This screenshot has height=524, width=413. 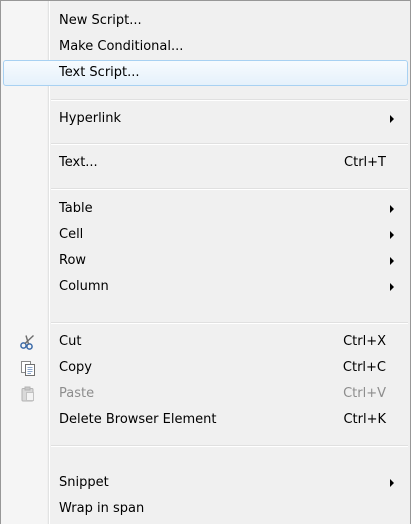 What do you see at coordinates (70, 341) in the screenshot?
I see `menu-item-label: Cut` at bounding box center [70, 341].